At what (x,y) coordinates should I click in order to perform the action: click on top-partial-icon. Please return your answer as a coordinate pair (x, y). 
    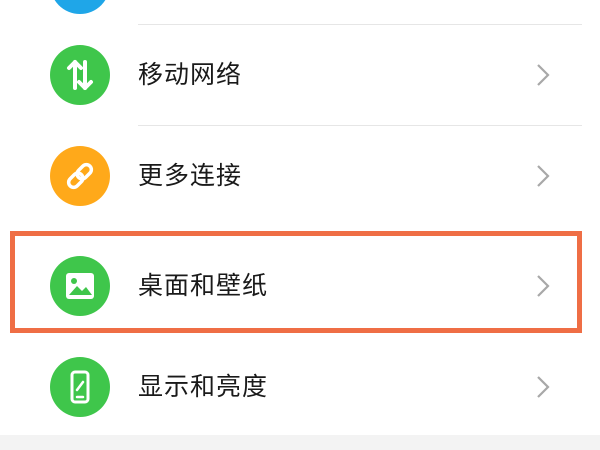
    Looking at the image, I should click on (80, 7).